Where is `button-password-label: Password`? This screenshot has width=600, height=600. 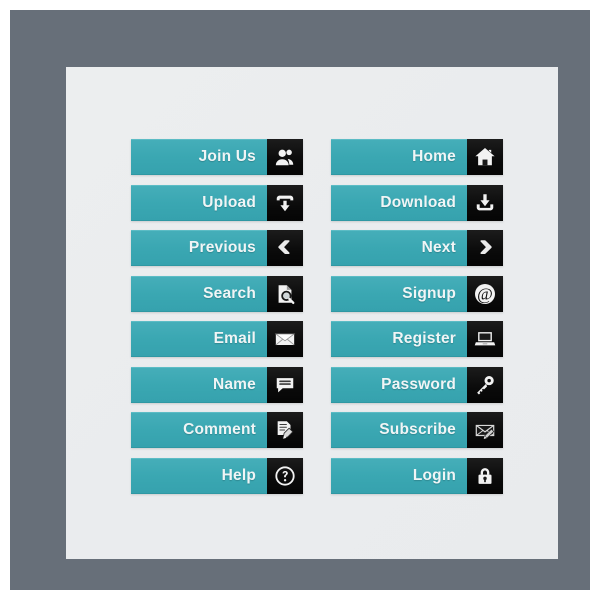
button-password-label: Password is located at coordinates (399, 384).